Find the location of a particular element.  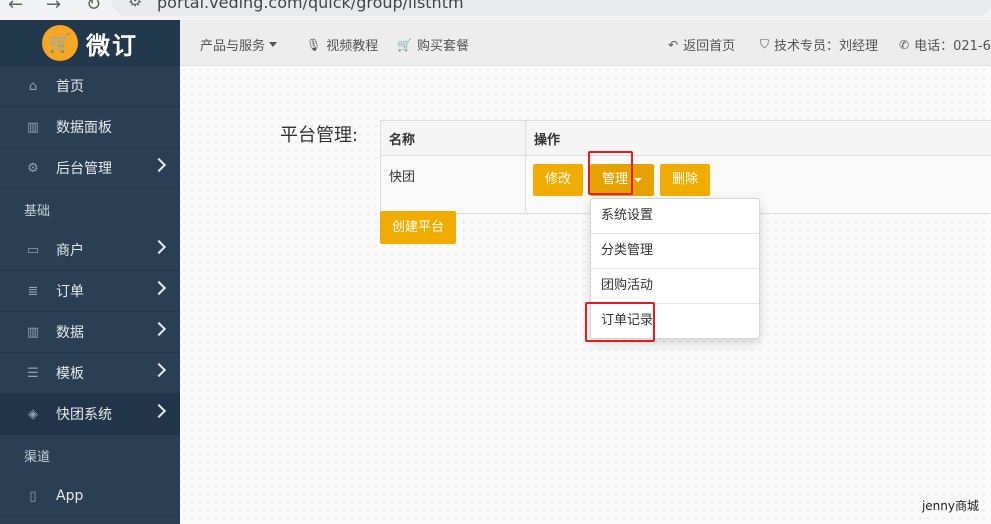

table-header-row: 名称 操作 is located at coordinates (685, 138).